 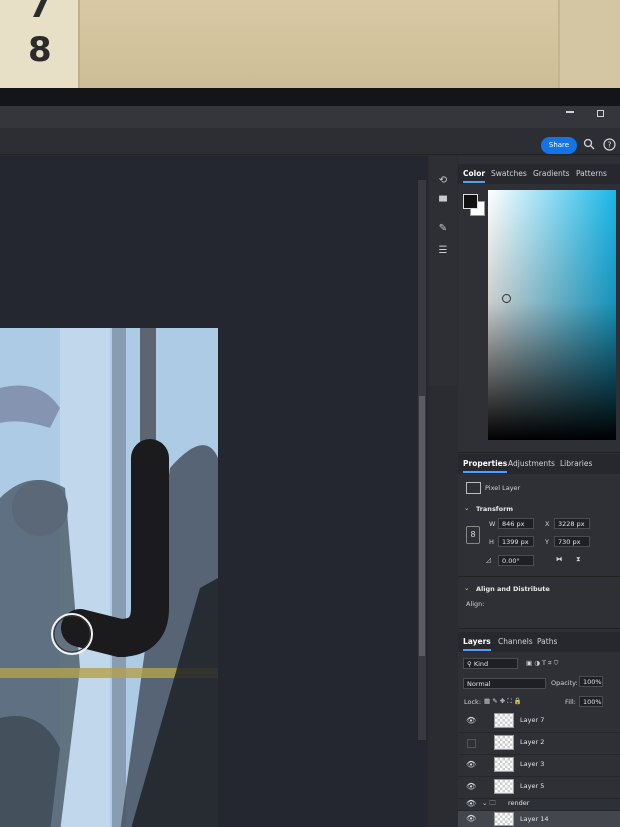 What do you see at coordinates (443, 251) in the screenshot?
I see `adjustments-icon: ☰` at bounding box center [443, 251].